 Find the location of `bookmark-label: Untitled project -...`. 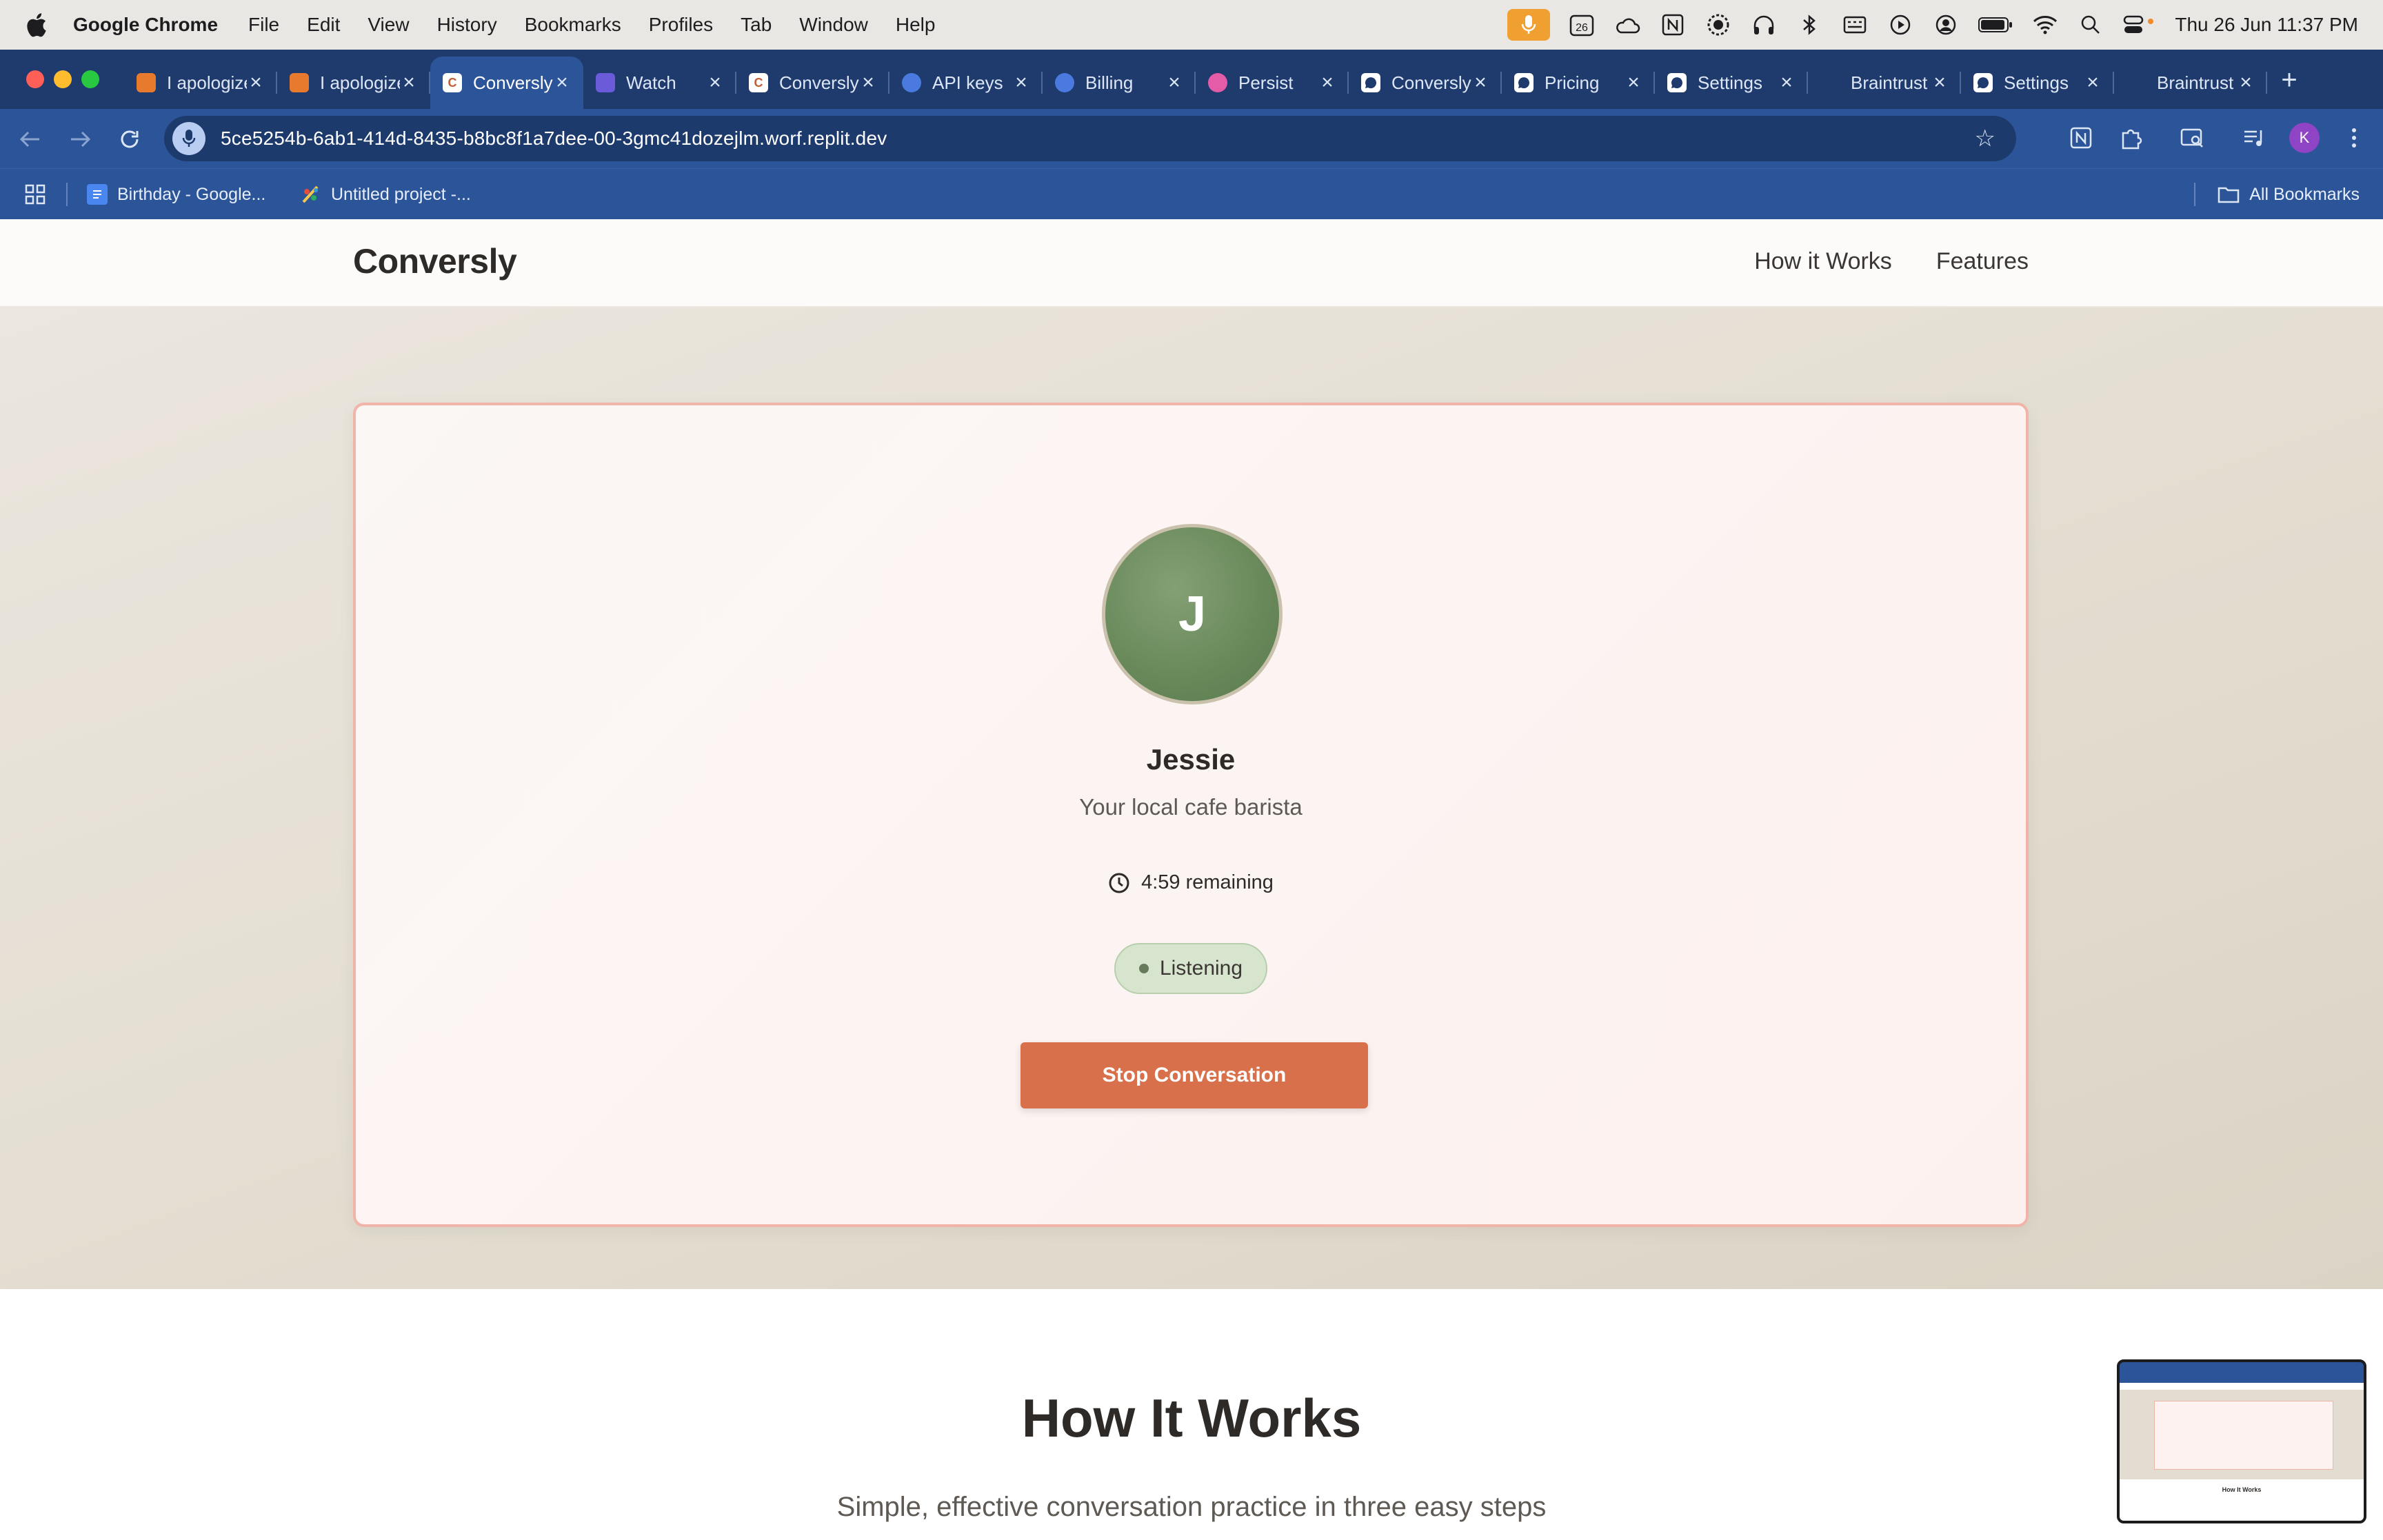

bookmark-label: Untitled project -... is located at coordinates (401, 194).